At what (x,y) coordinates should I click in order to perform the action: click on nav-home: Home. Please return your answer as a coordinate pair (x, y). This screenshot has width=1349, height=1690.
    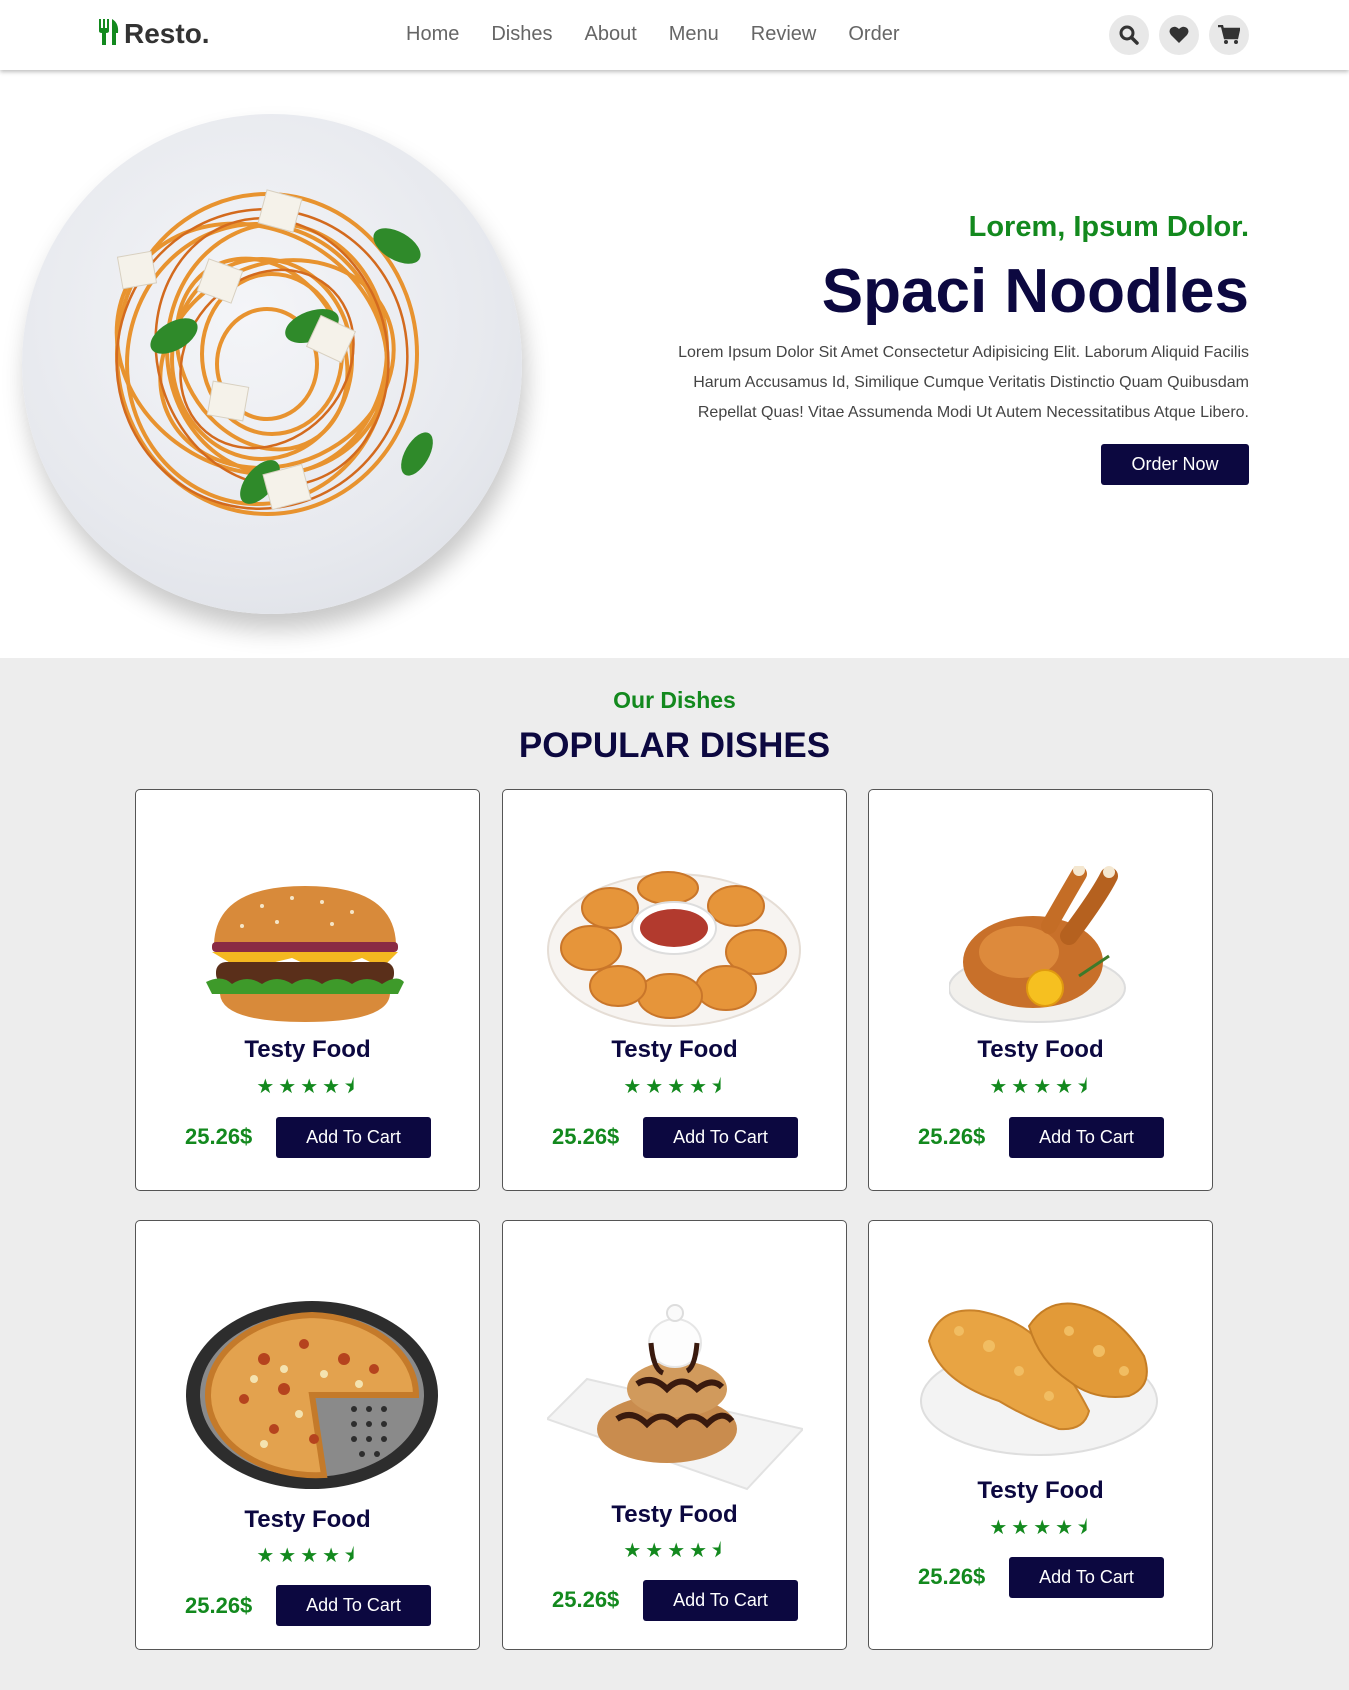
    Looking at the image, I should click on (432, 34).